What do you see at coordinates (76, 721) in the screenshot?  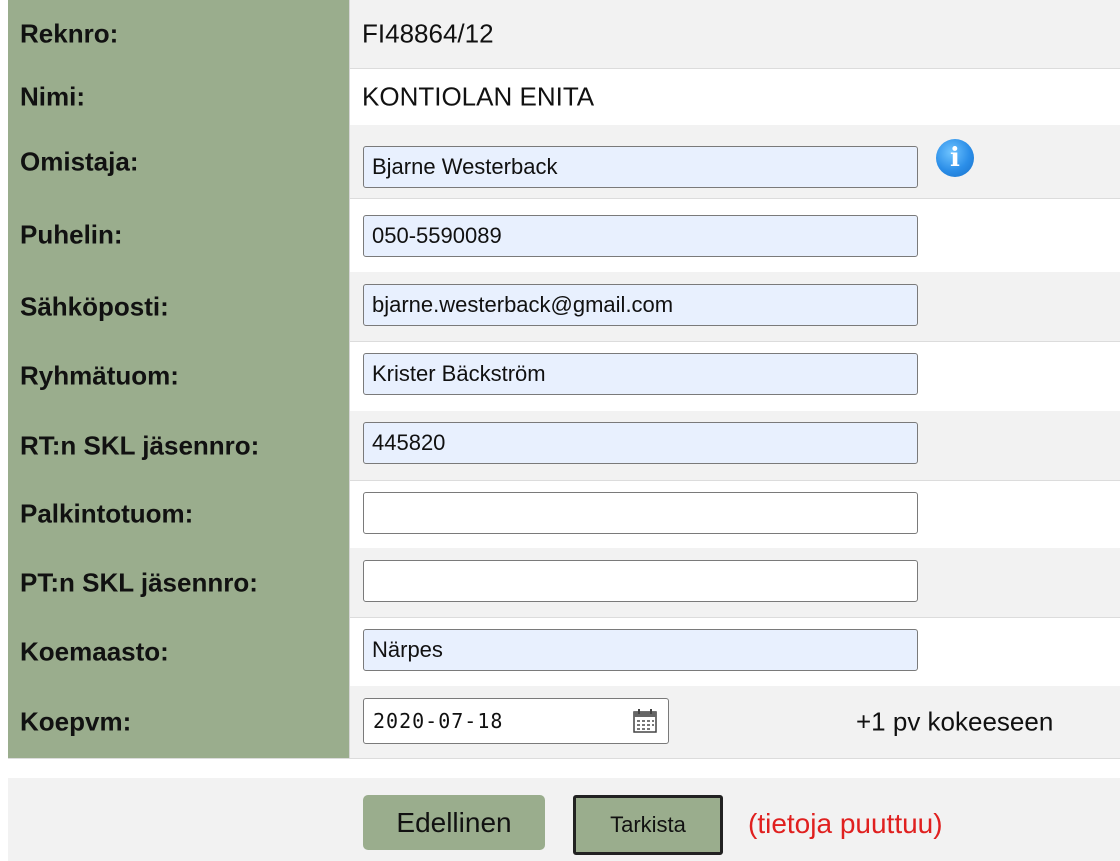 I see `label-koepvm: Koepvm:` at bounding box center [76, 721].